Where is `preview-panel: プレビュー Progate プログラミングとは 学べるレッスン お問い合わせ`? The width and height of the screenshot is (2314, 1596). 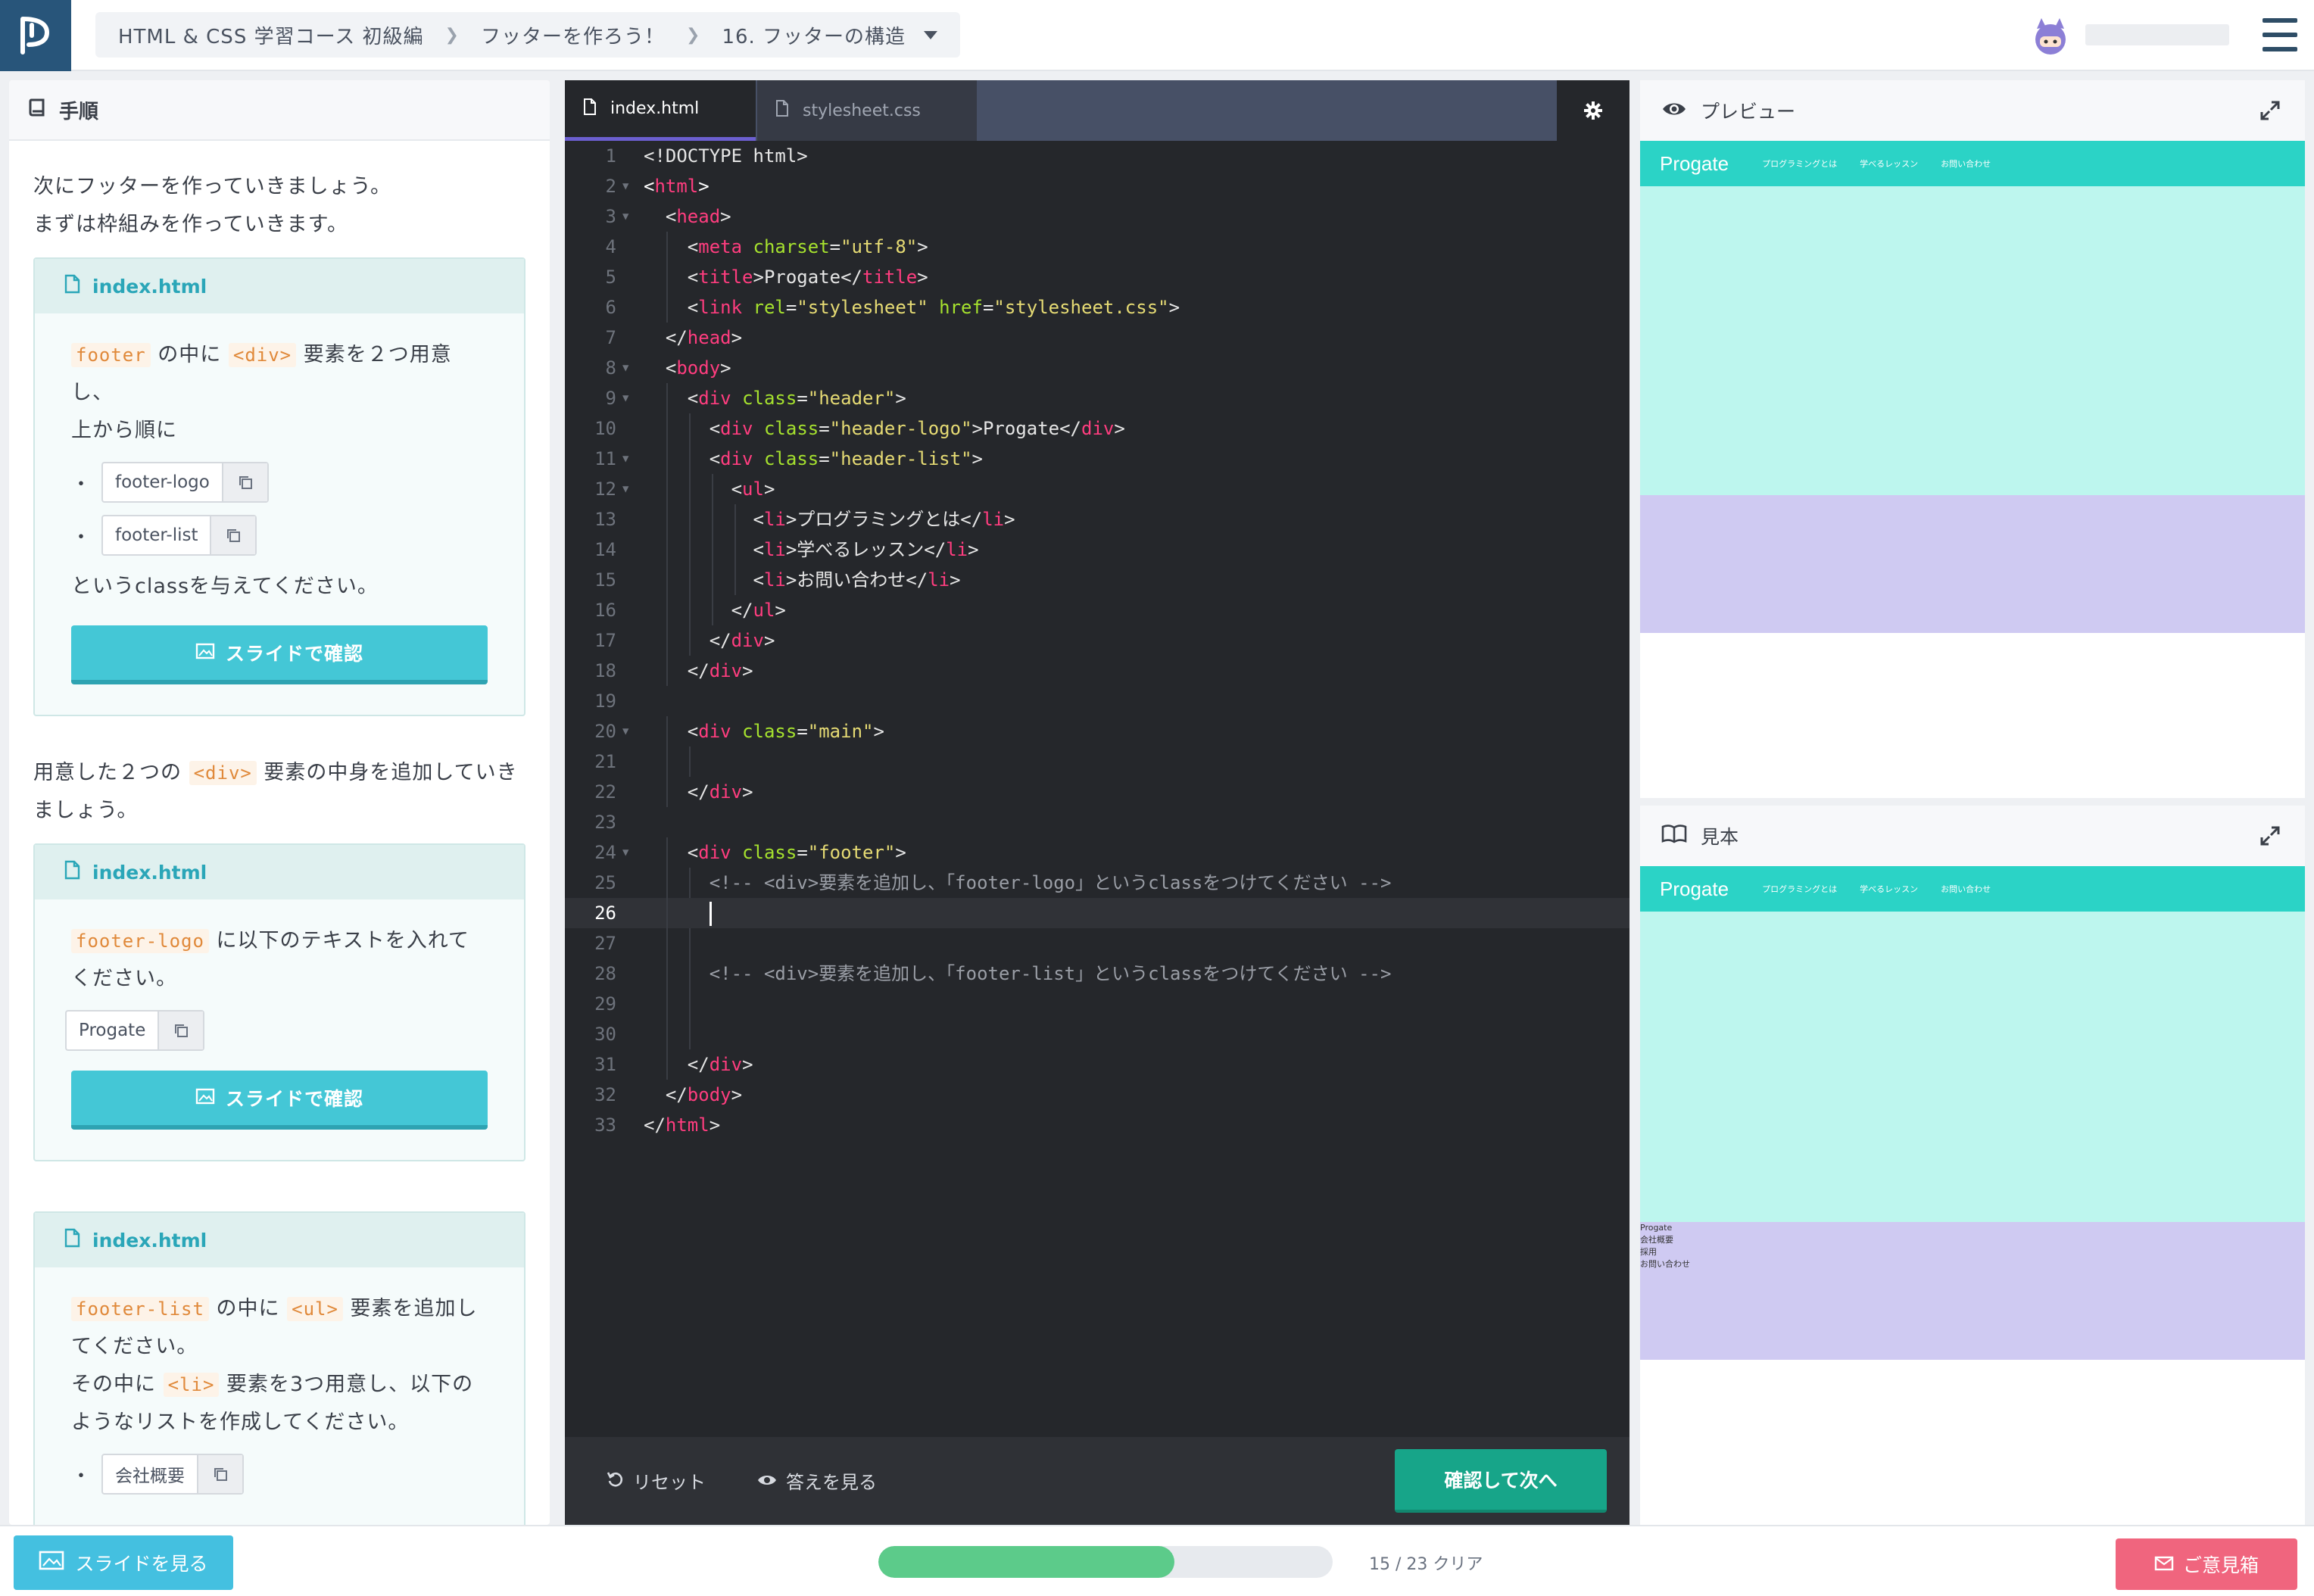 preview-panel: プレビュー Progate プログラミングとは 学べるレッスン お問い合わせ is located at coordinates (1972, 439).